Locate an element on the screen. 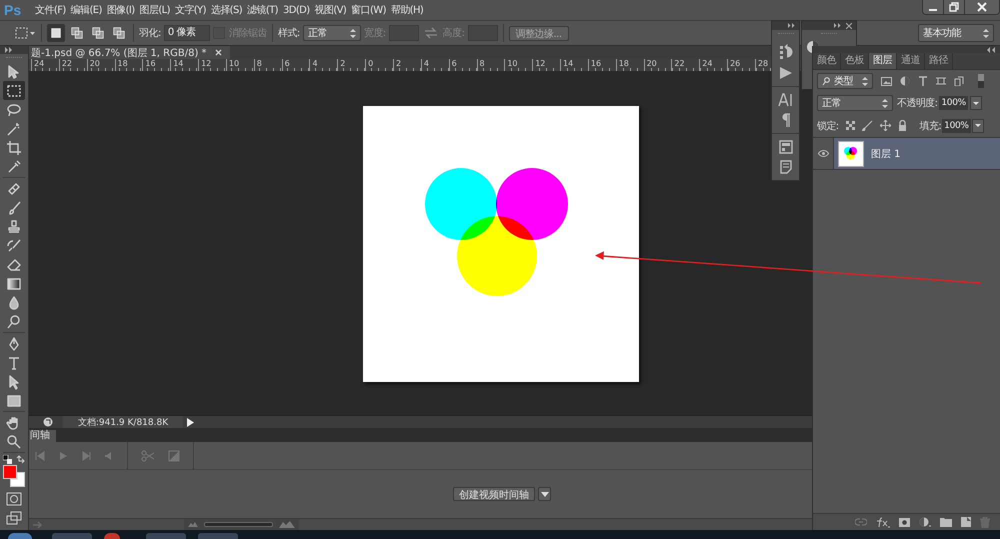 This screenshot has width=1000, height=539. eye-icon is located at coordinates (823, 153).